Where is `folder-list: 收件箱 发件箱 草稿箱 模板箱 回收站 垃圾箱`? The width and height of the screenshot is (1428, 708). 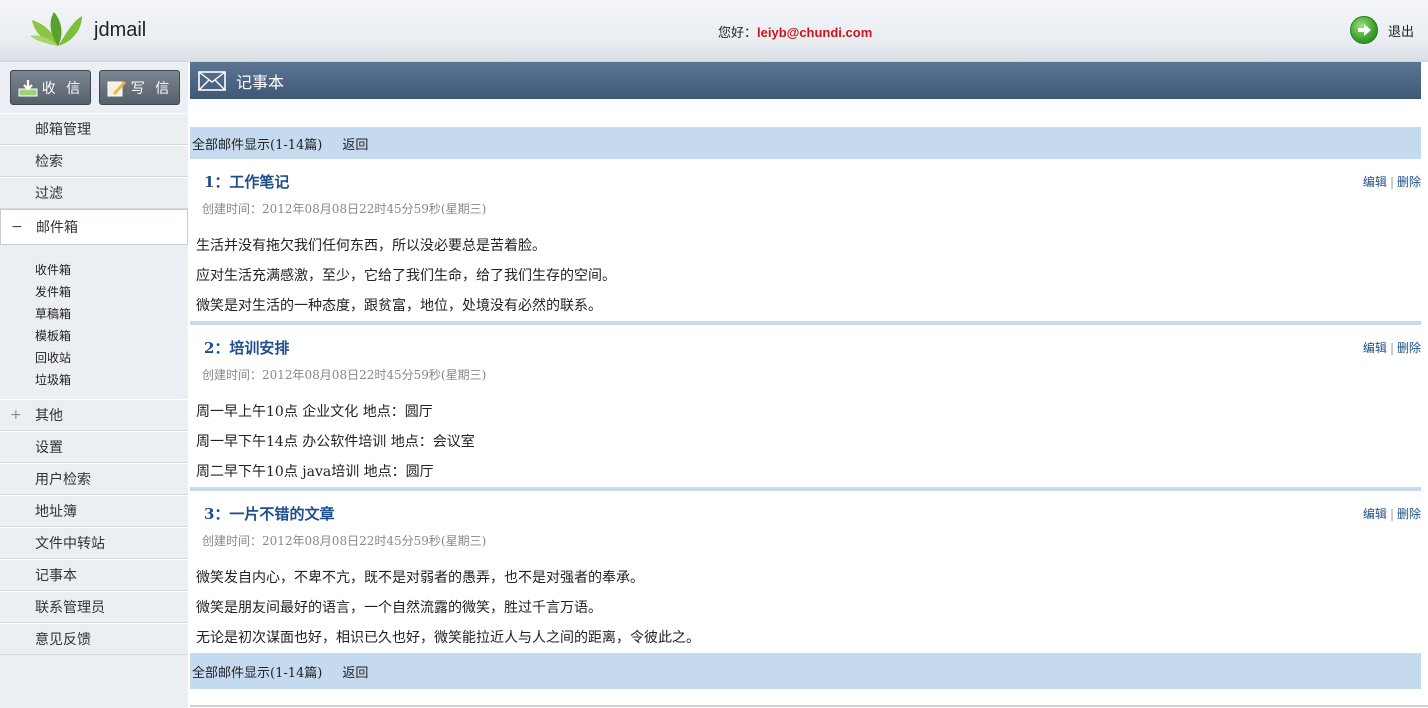 folder-list: 收件箱 发件箱 草稿箱 模板箱 回收站 垃圾箱 is located at coordinates (94, 322).